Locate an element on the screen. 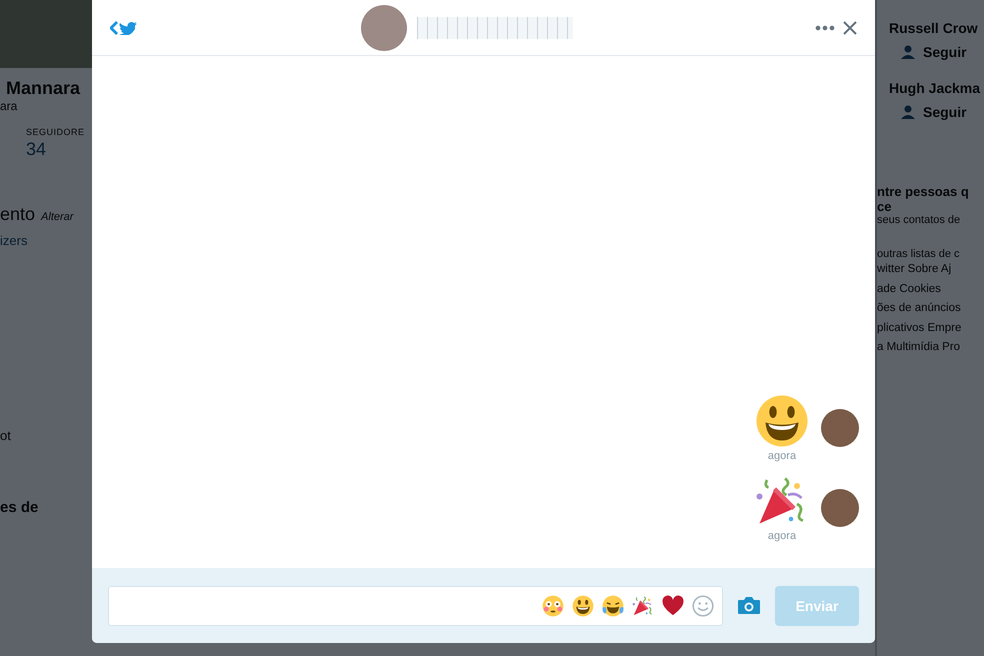 The image size is (984, 656). smiley-icon is located at coordinates (782, 421).